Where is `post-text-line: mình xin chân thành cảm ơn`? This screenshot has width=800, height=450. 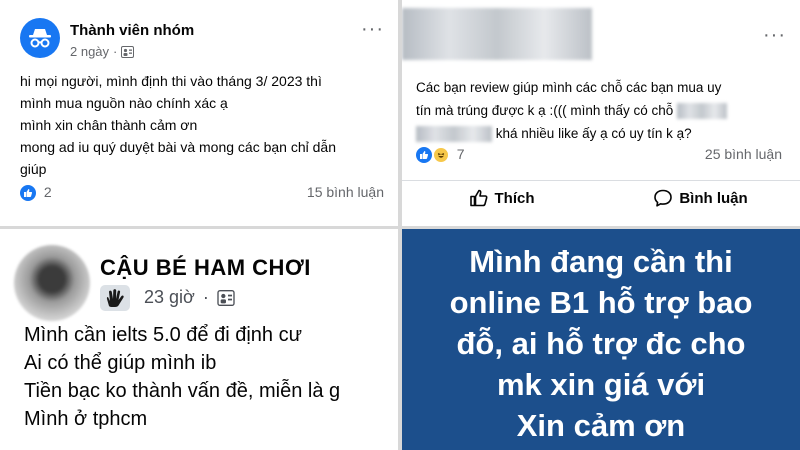 post-text-line: mình xin chân thành cảm ơn is located at coordinates (109, 125).